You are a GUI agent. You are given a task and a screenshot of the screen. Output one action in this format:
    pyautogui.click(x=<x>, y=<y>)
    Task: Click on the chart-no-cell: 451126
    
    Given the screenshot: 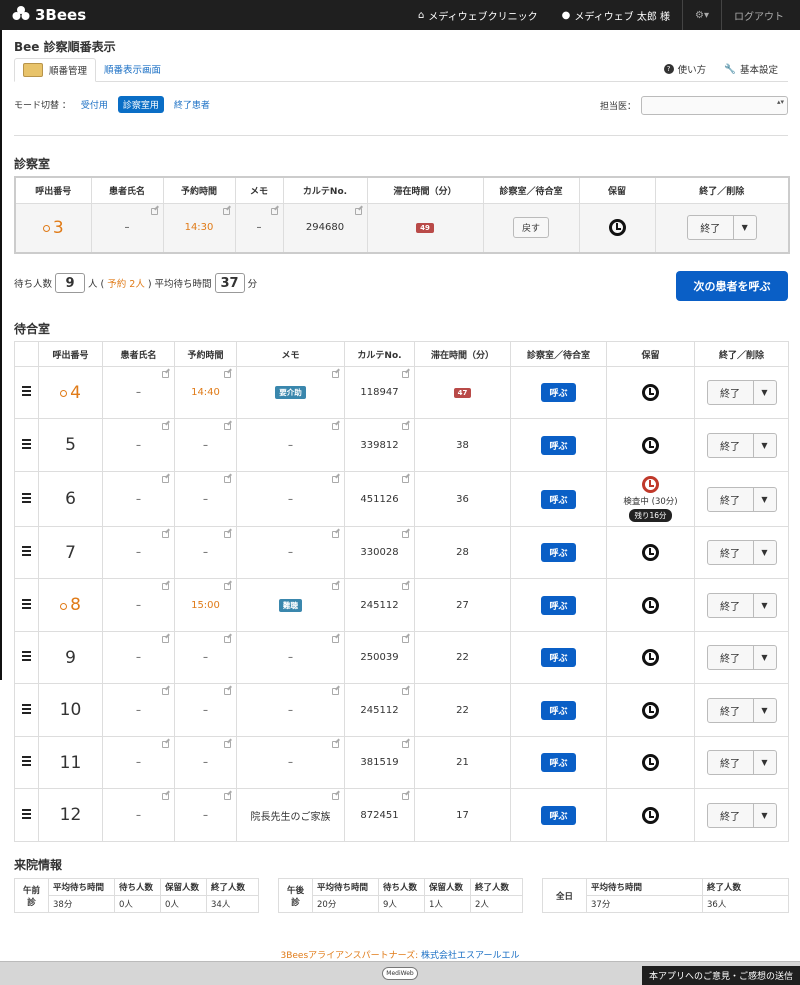 What is the action you would take?
    pyautogui.click(x=379, y=499)
    